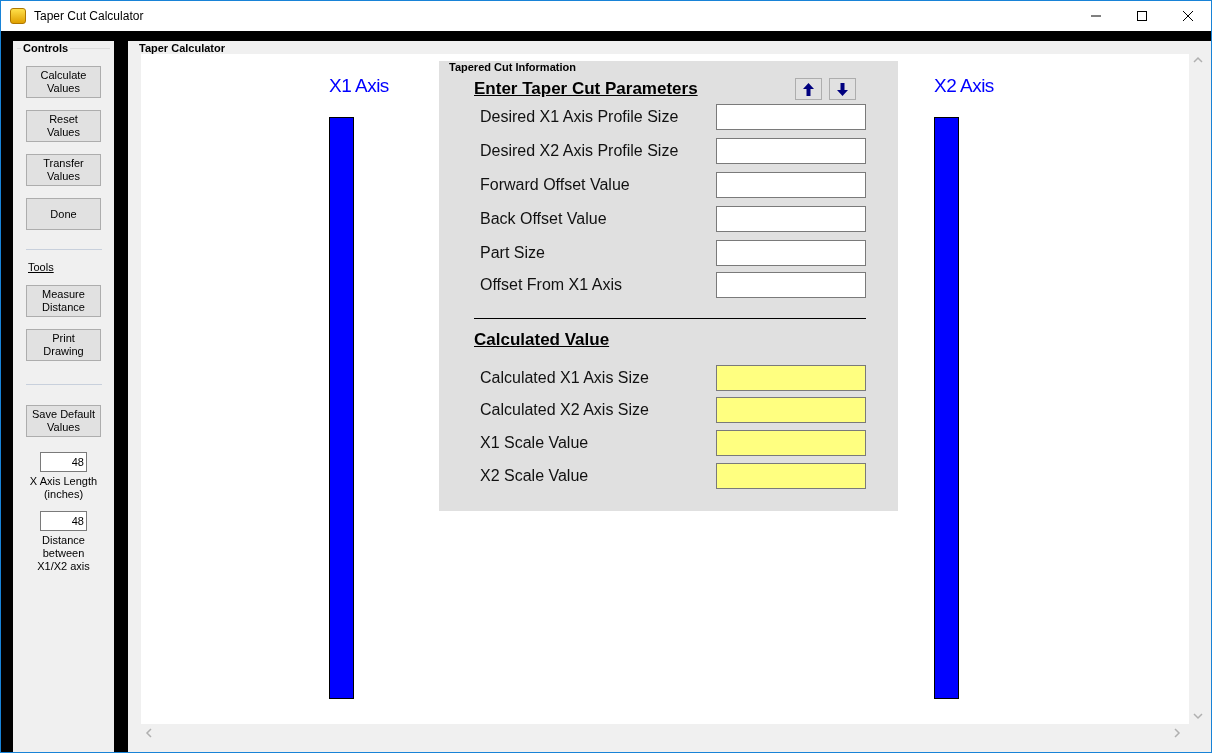  Describe the element at coordinates (89, 16) in the screenshot. I see `window-title: Taper Cut Calculator` at that location.